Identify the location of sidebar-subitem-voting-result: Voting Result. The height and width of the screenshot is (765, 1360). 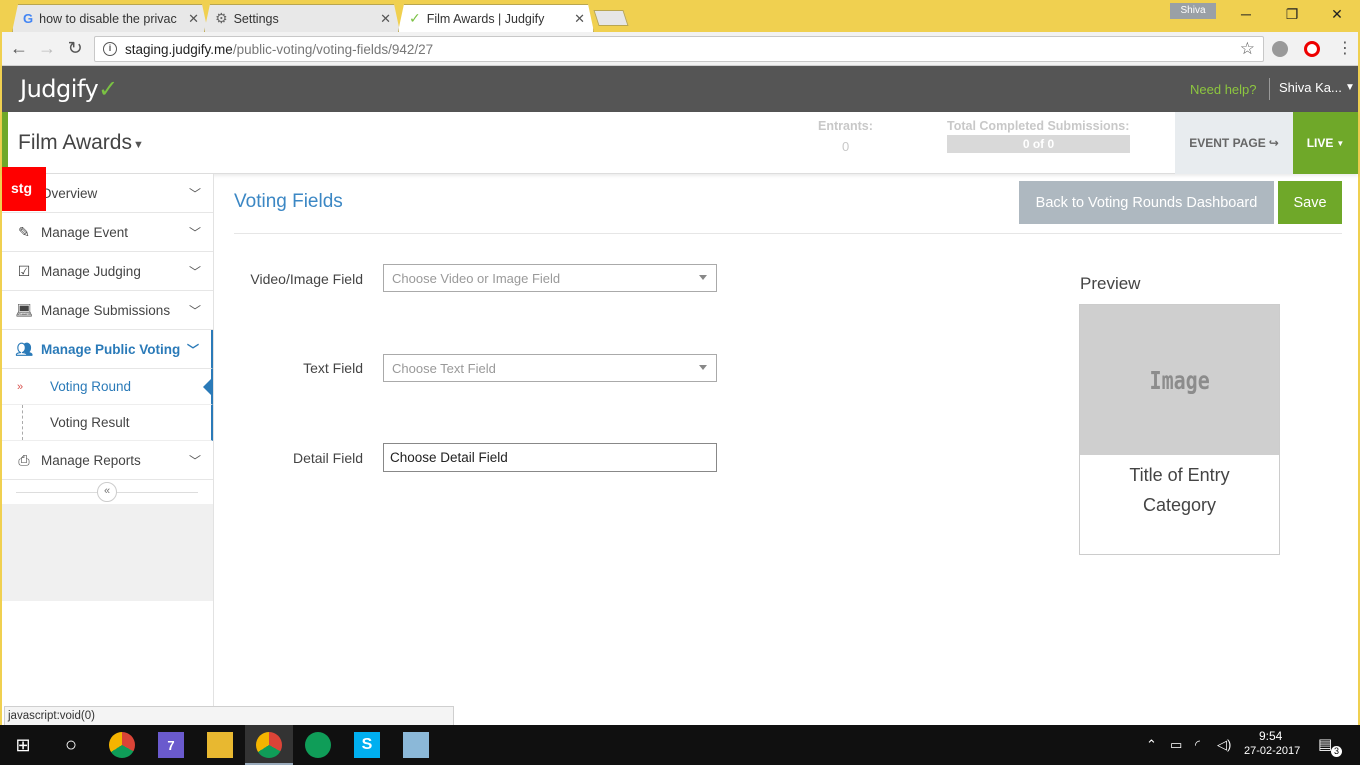
(107, 423).